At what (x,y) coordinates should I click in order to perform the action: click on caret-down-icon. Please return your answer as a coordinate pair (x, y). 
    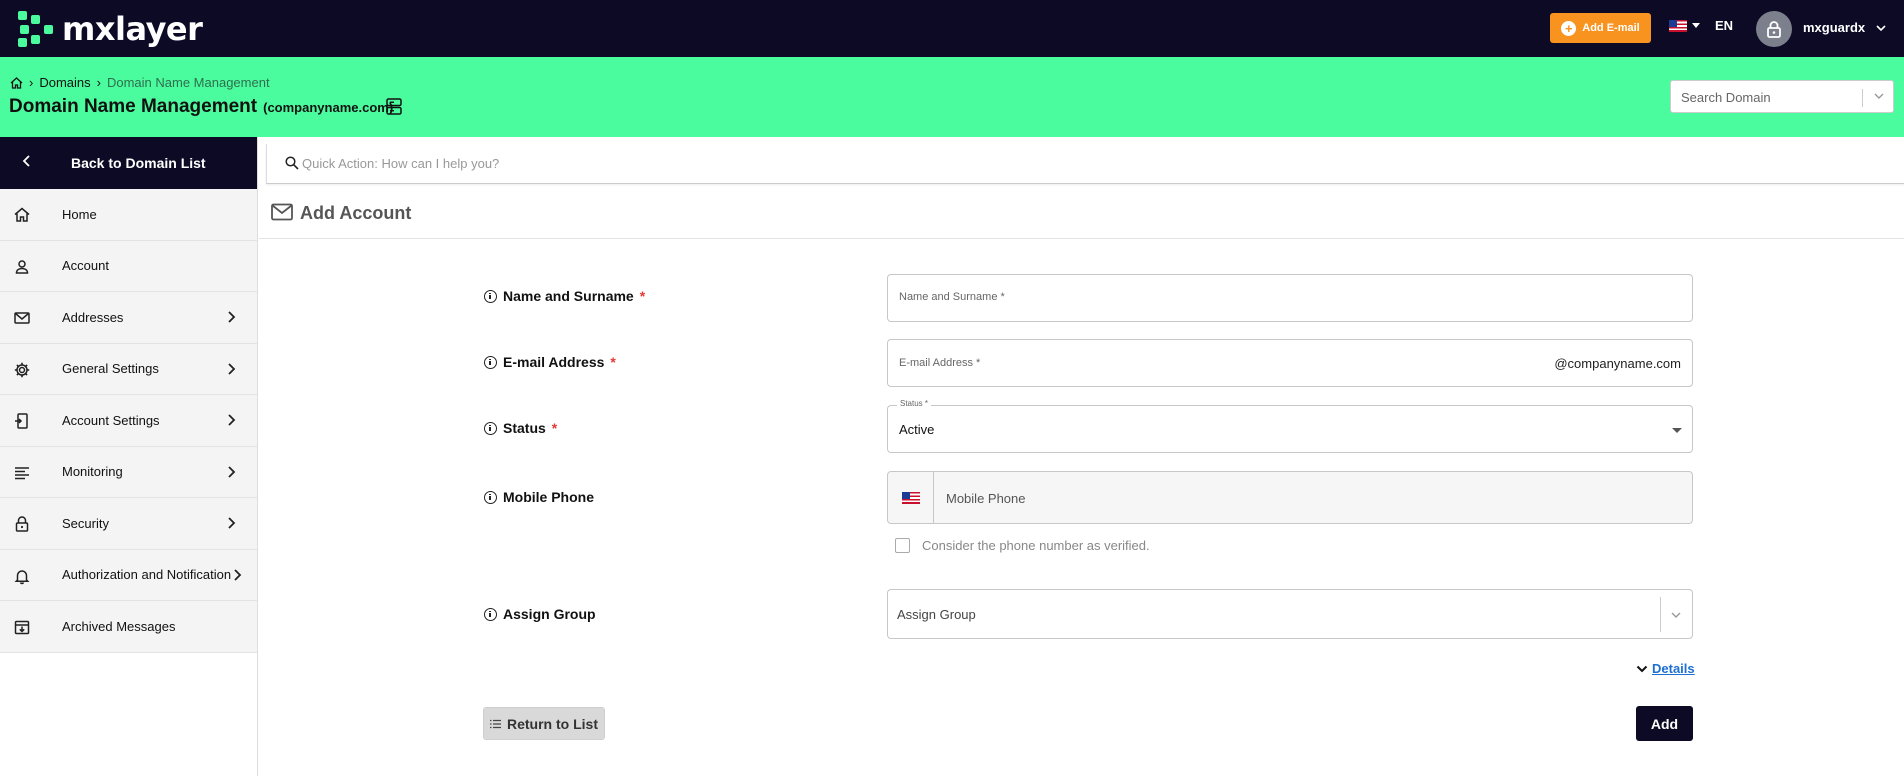
    Looking at the image, I should click on (1696, 25).